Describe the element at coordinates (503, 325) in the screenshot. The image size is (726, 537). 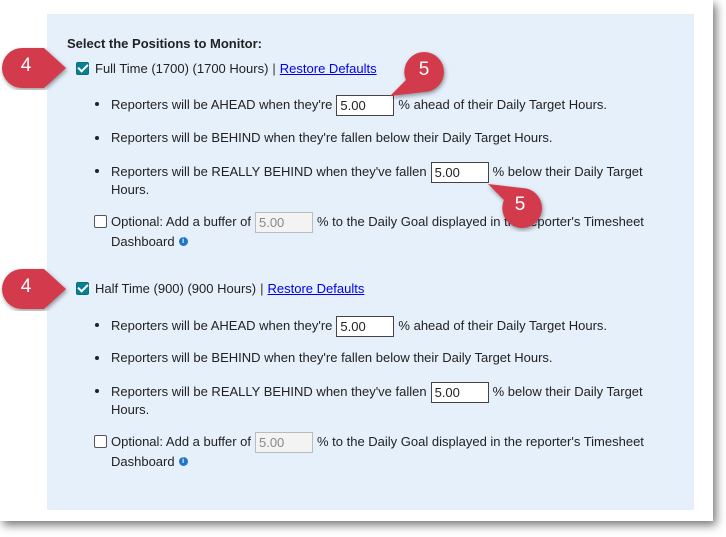
I see `ahead-post: % ahead of their Daily Target Hours.` at that location.